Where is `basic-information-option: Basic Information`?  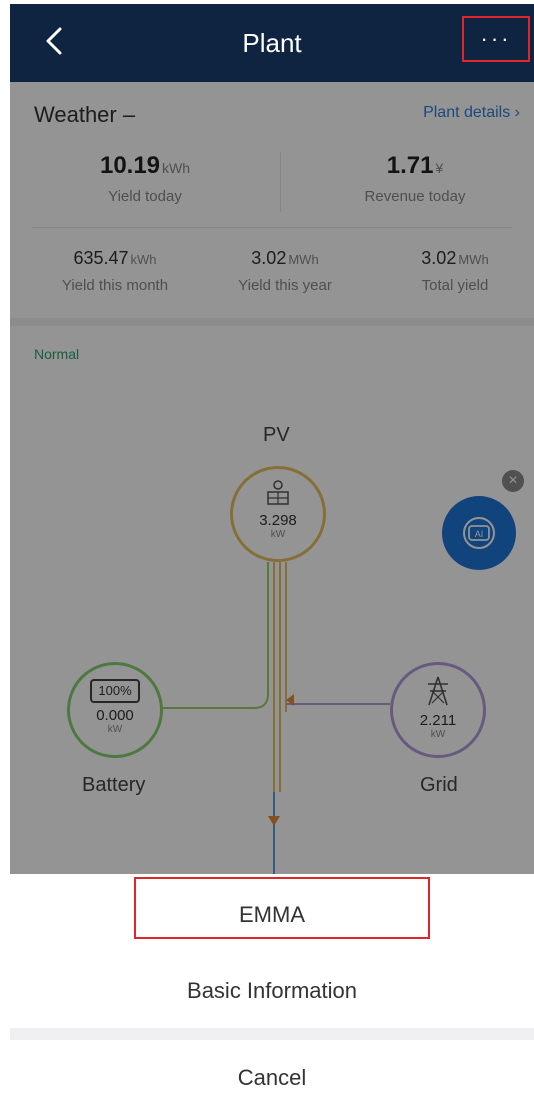 basic-information-option: Basic Information is located at coordinates (272, 991).